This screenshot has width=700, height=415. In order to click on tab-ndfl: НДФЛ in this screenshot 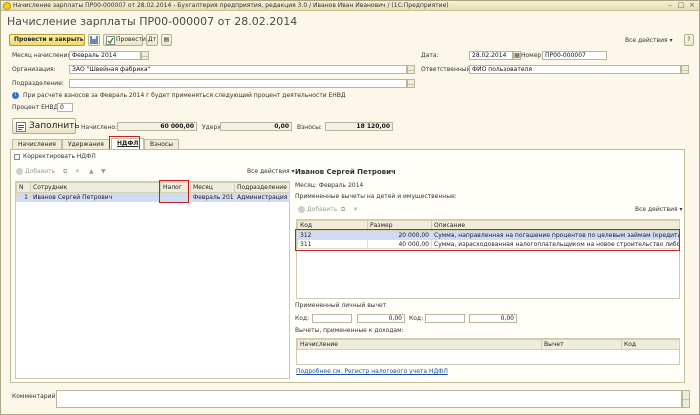, I will do `click(128, 143)`.